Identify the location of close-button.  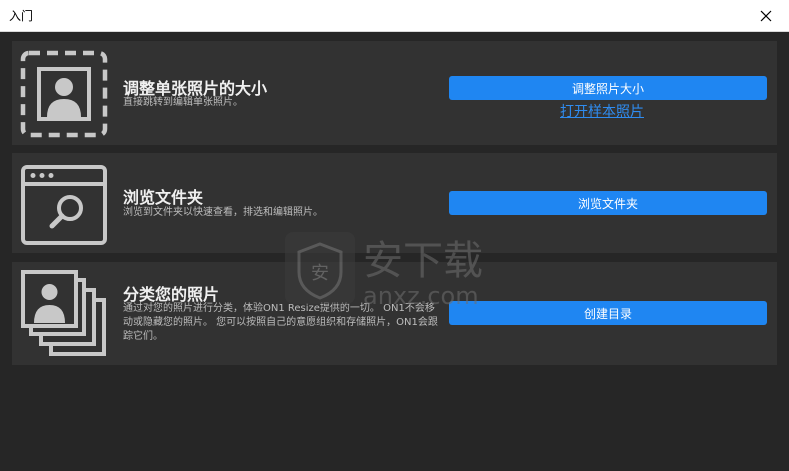
(766, 15).